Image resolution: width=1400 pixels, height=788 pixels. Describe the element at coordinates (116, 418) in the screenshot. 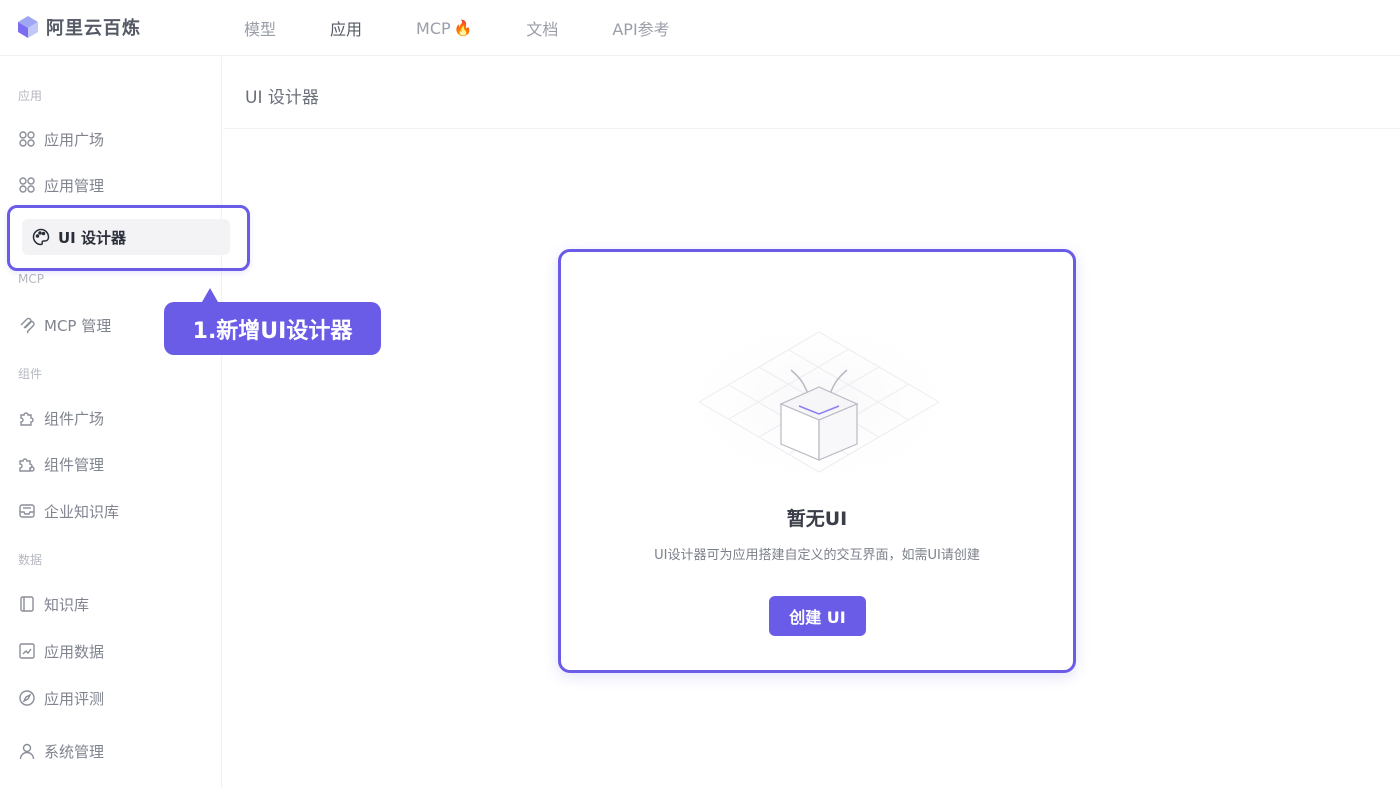

I see `sidebar-item-comp-plaza: 组件广场` at that location.